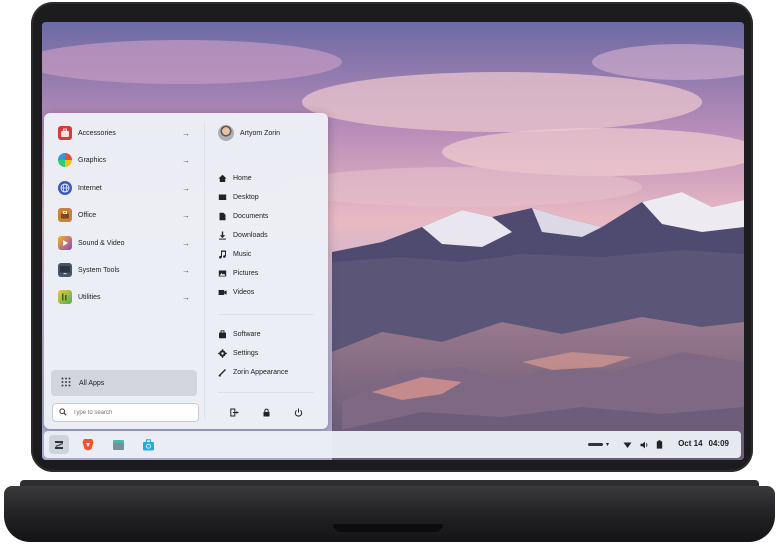 The height and width of the screenshot is (547, 779). What do you see at coordinates (59, 444) in the screenshot?
I see `zorin-menu-icon` at bounding box center [59, 444].